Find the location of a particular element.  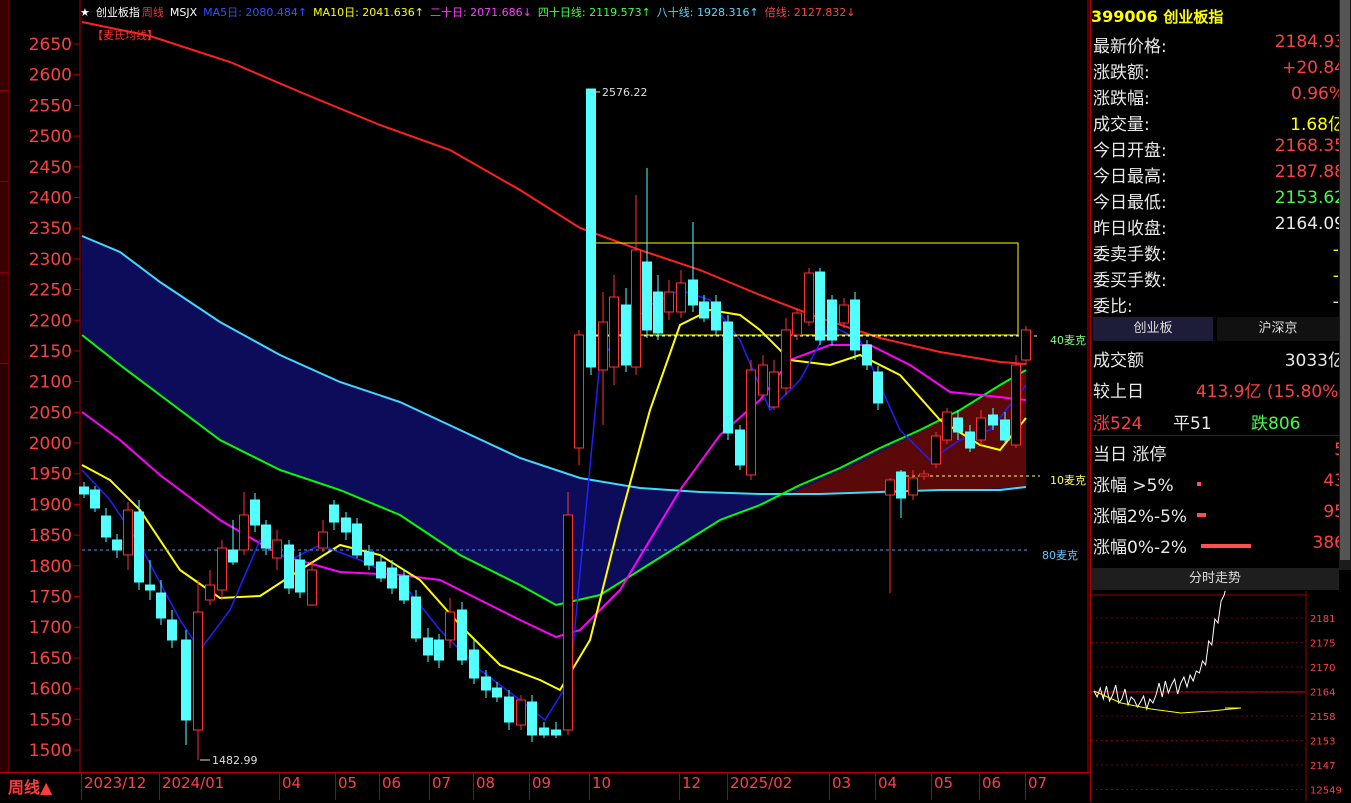

quote-label: 今日开盘: is located at coordinates (1130, 151).